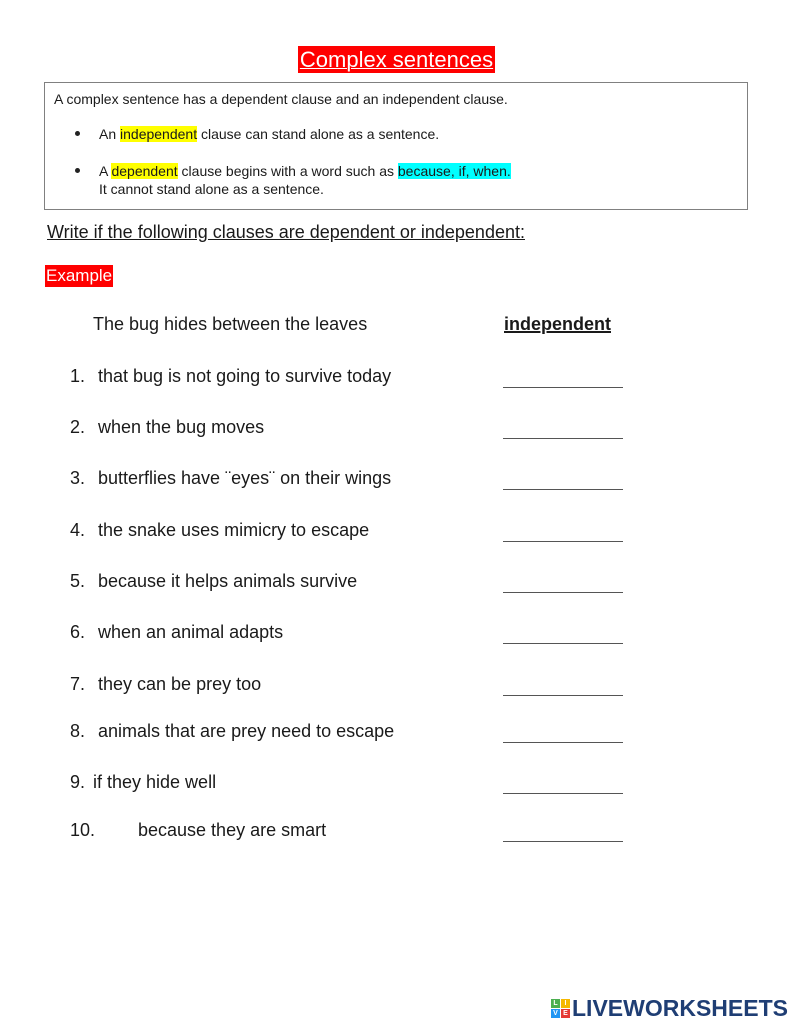 This screenshot has height=1024, width=793. I want to click on question-clause: if they hide well, so click(155, 782).